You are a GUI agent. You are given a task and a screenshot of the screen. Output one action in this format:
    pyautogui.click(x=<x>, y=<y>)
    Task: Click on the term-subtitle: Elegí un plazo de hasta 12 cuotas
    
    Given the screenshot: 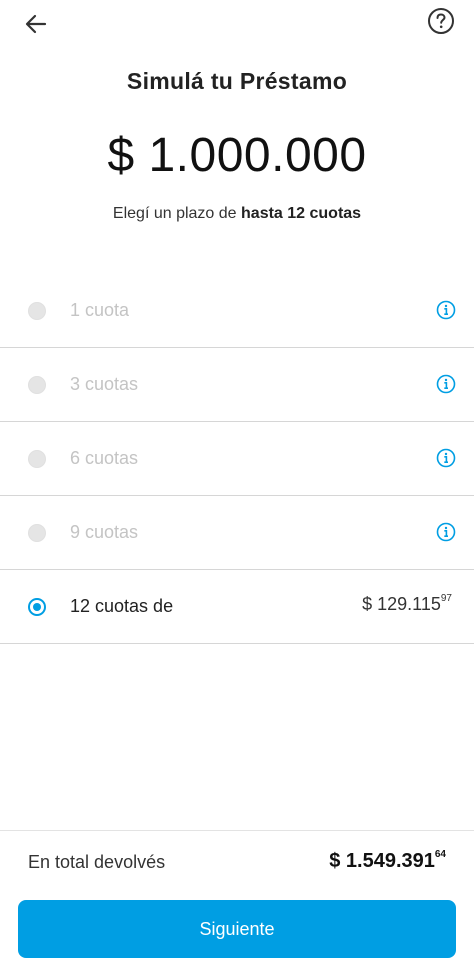 What is the action you would take?
    pyautogui.click(x=237, y=214)
    